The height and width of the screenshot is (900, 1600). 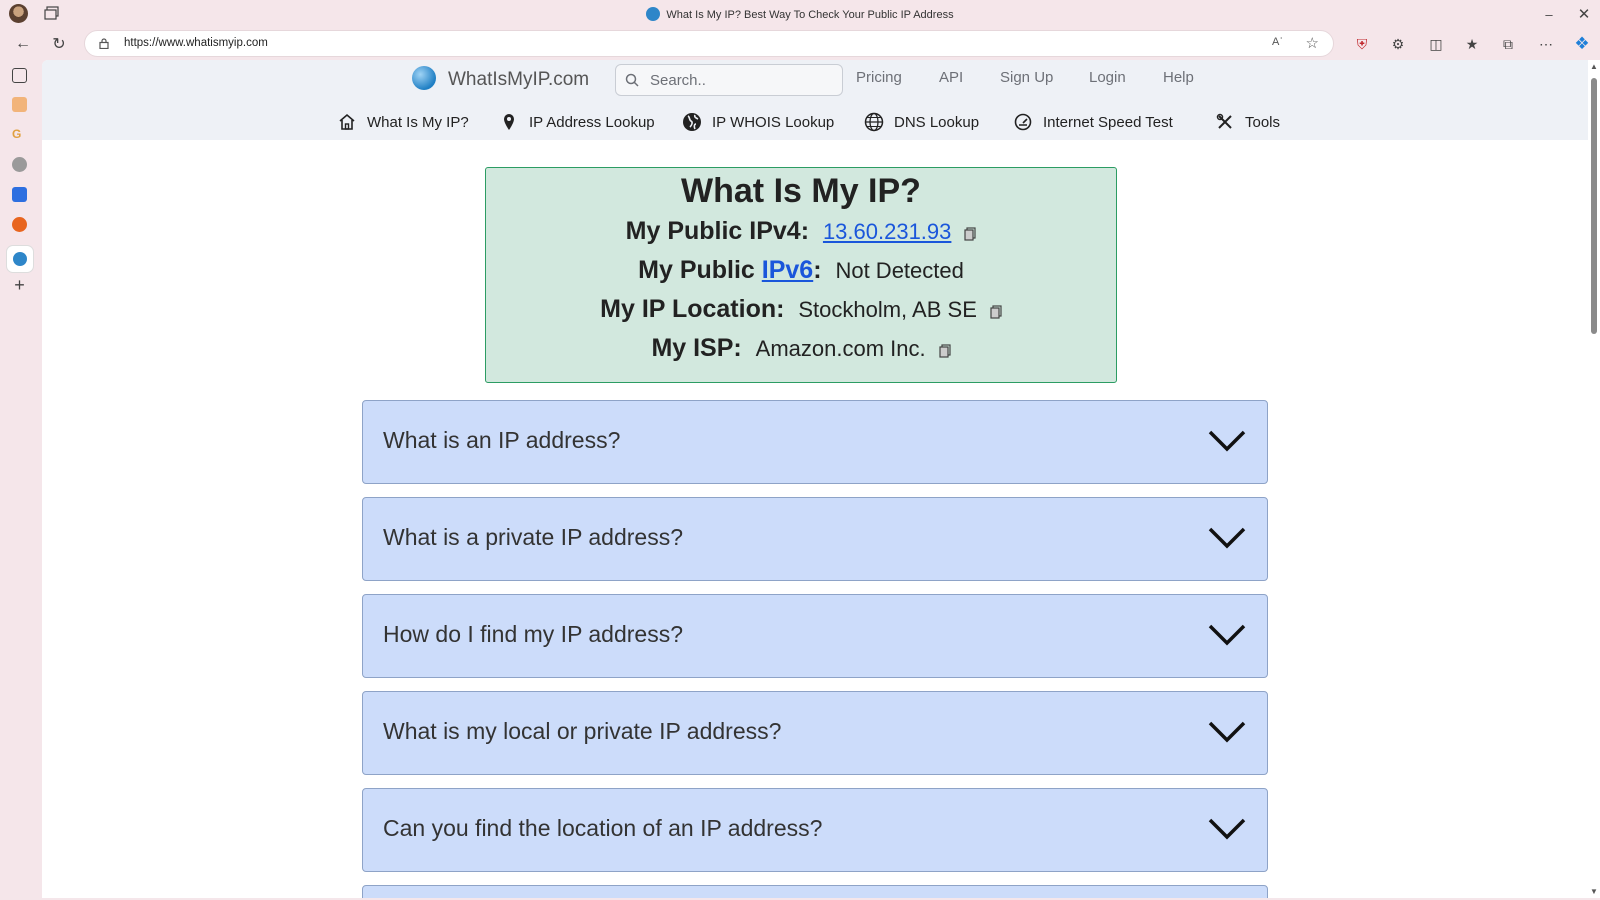 What do you see at coordinates (1225, 122) in the screenshot?
I see `tools-icon` at bounding box center [1225, 122].